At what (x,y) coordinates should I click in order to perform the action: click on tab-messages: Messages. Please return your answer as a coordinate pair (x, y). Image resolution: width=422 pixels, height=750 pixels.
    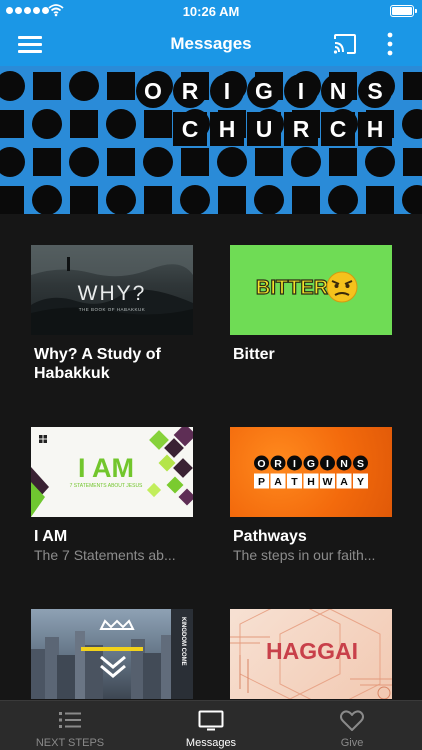
    Looking at the image, I should click on (211, 725).